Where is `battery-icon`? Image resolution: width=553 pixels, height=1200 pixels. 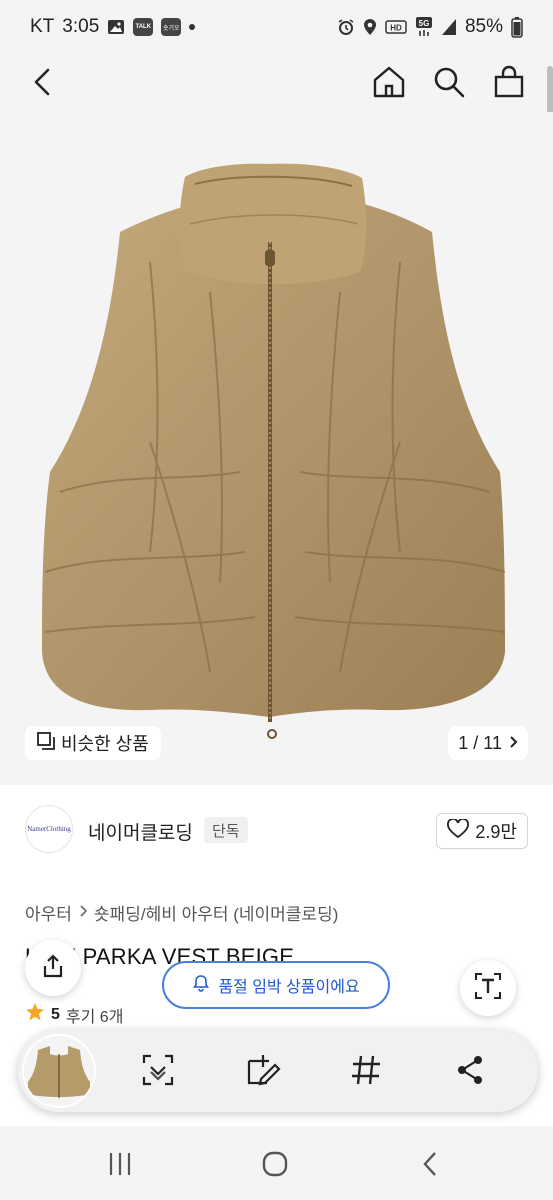 battery-icon is located at coordinates (517, 27).